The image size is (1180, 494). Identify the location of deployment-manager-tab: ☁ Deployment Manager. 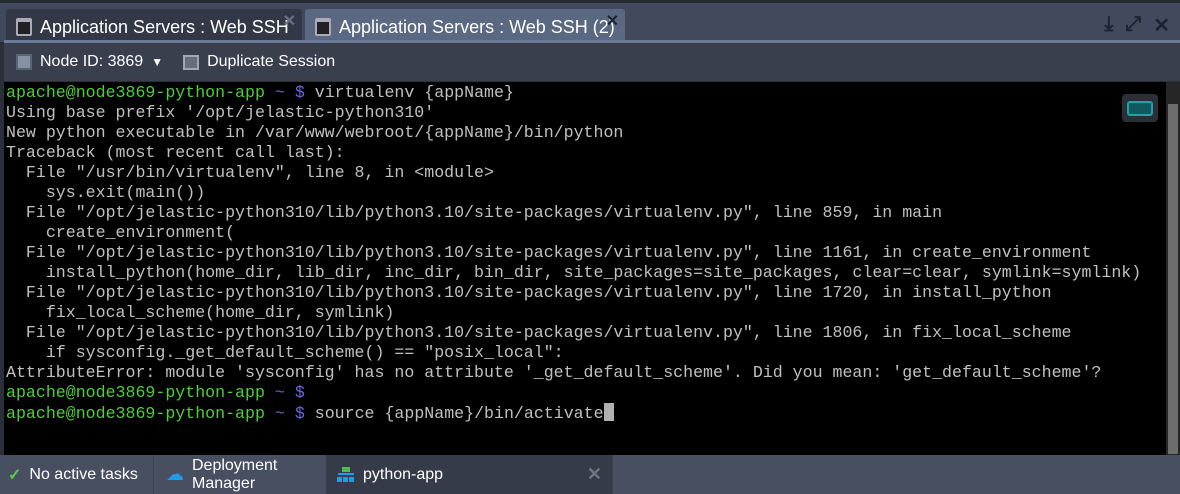
(240, 474).